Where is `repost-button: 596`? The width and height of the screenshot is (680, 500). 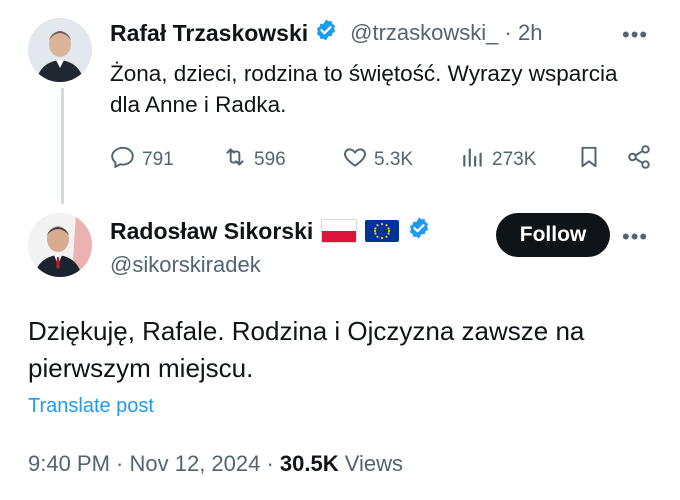
repost-button: 596 is located at coordinates (254, 160).